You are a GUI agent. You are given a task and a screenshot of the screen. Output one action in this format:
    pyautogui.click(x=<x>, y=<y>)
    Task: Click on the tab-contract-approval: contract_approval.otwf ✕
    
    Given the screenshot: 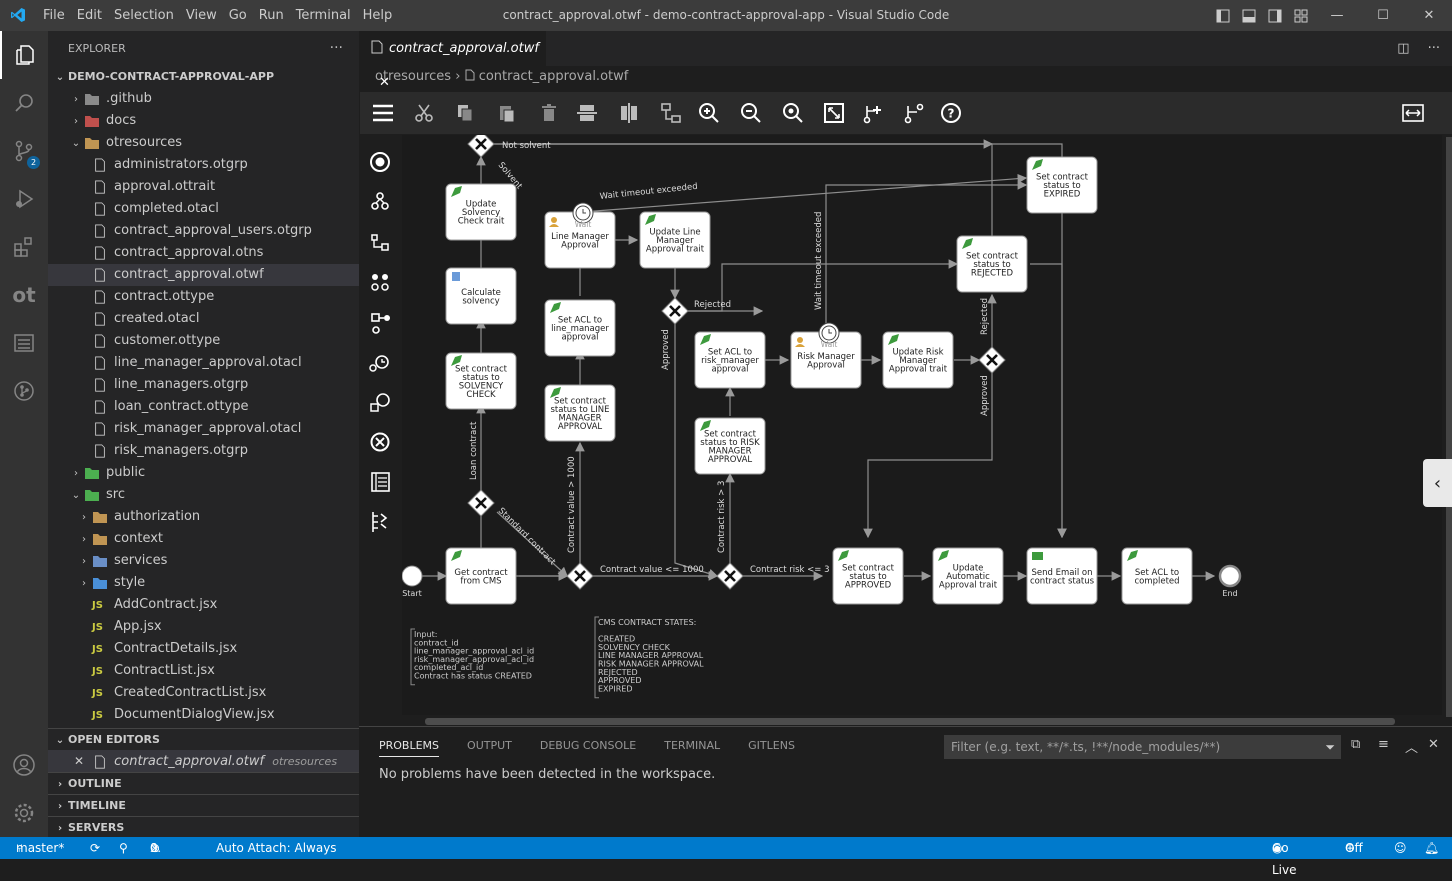 What is the action you would take?
    pyautogui.click(x=452, y=60)
    